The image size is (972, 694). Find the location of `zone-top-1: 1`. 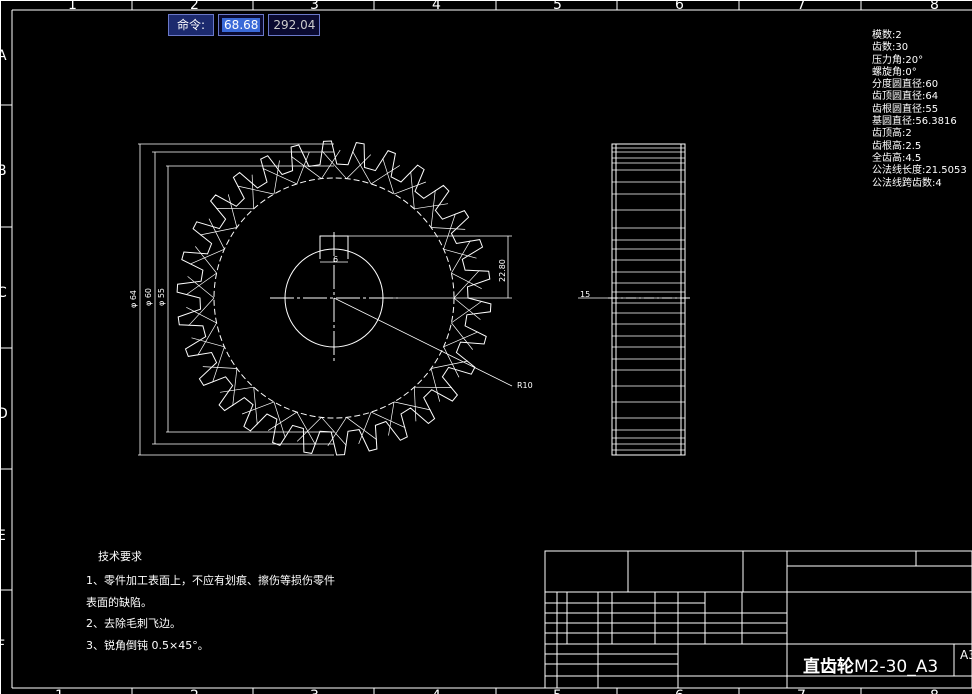

zone-top-1: 1 is located at coordinates (72, 6).